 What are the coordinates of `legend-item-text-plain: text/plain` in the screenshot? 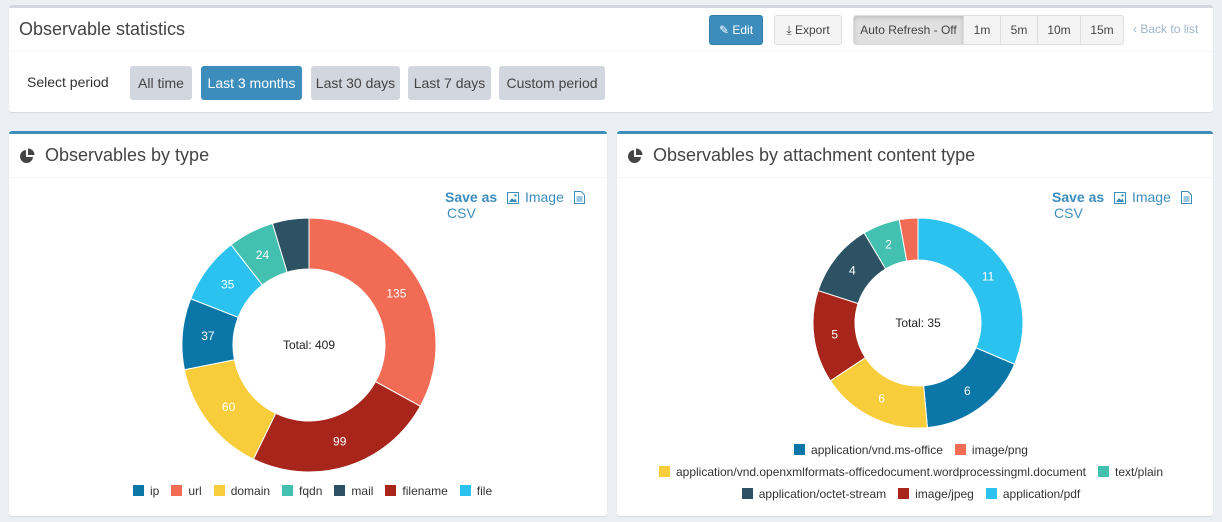 It's located at (1130, 472).